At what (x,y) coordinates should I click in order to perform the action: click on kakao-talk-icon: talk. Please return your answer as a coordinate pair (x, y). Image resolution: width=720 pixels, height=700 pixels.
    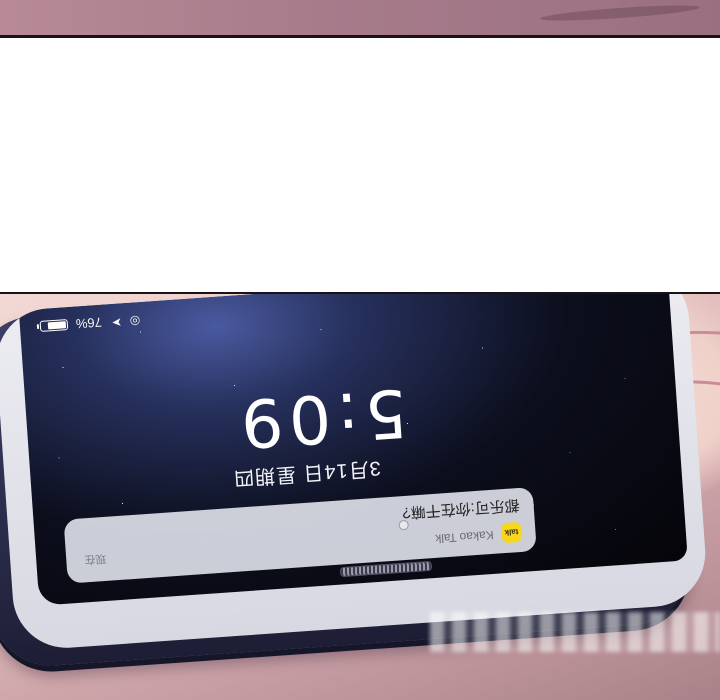
    Looking at the image, I should click on (511, 532).